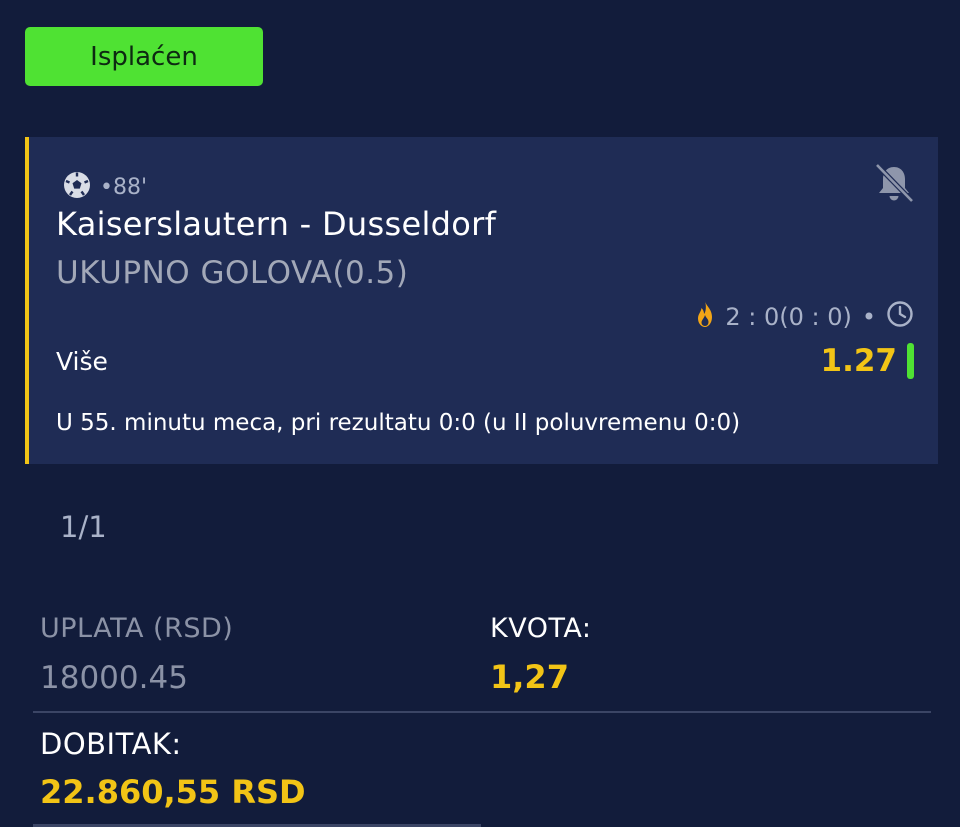 The image size is (960, 827). Describe the element at coordinates (144, 56) in the screenshot. I see `status-badge: Isplaćen` at that location.